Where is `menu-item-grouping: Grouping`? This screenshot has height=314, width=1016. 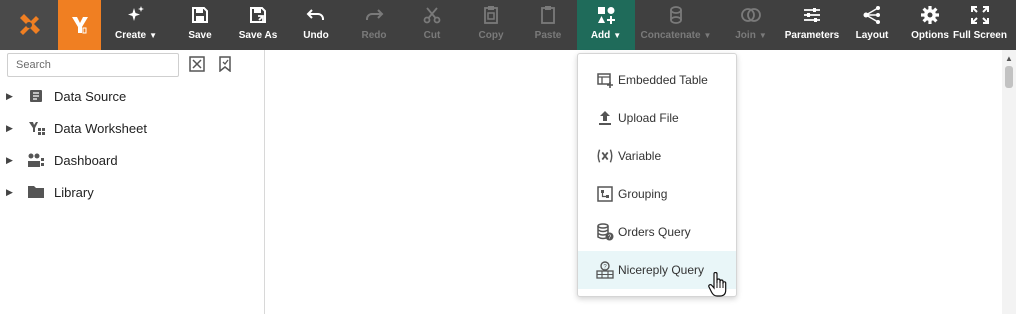
menu-item-grouping: Grouping is located at coordinates (657, 194).